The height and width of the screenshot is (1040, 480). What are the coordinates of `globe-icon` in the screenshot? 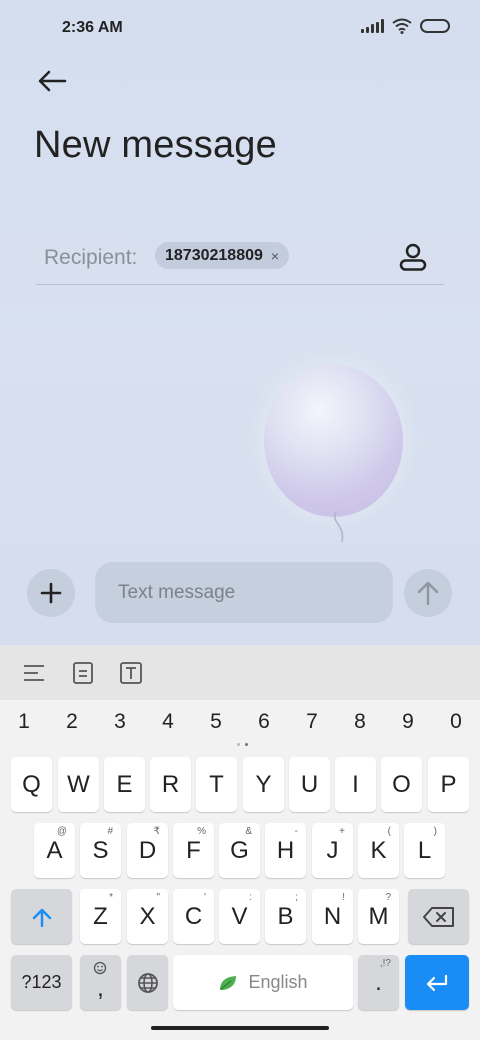 It's located at (147, 982).